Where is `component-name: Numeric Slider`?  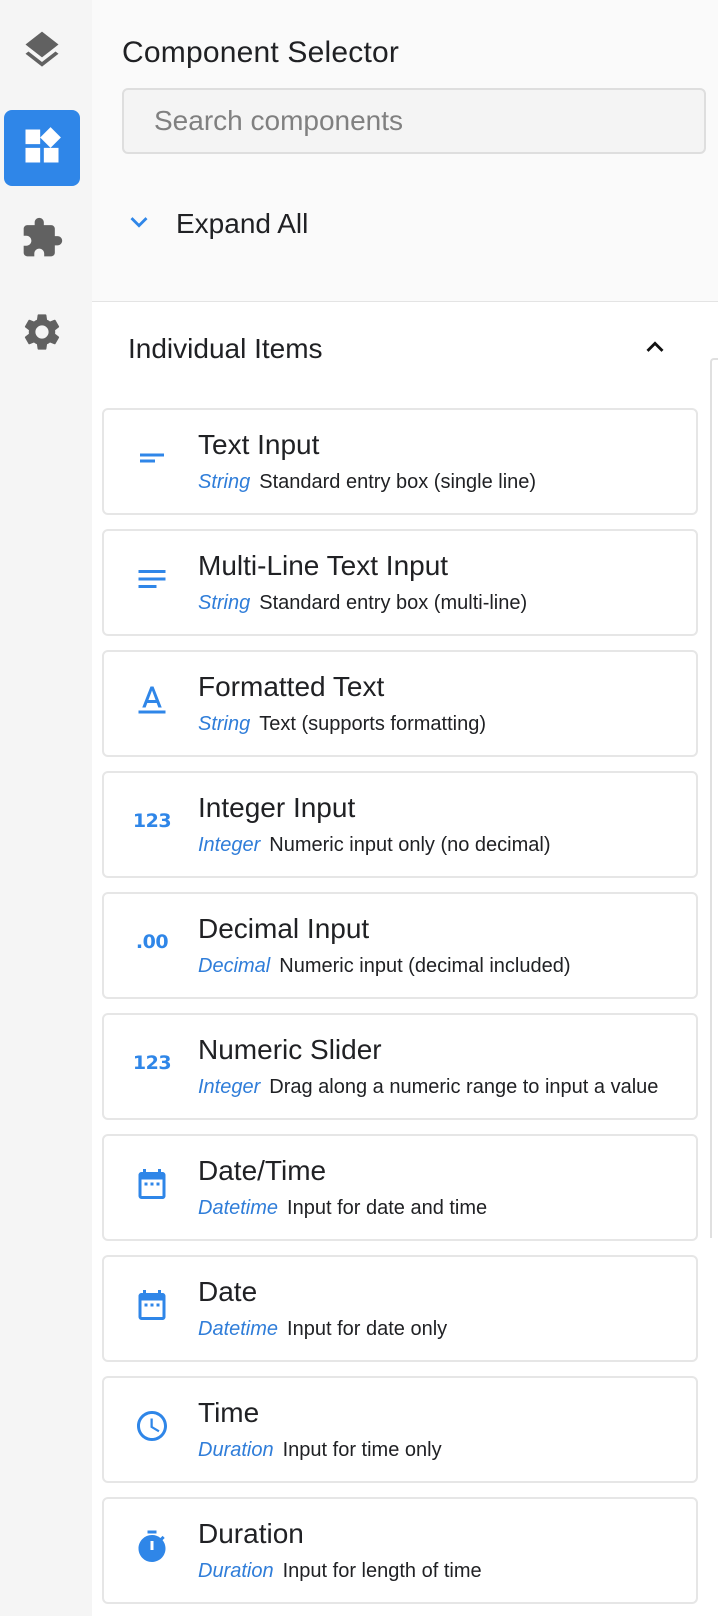 component-name: Numeric Slider is located at coordinates (290, 1049).